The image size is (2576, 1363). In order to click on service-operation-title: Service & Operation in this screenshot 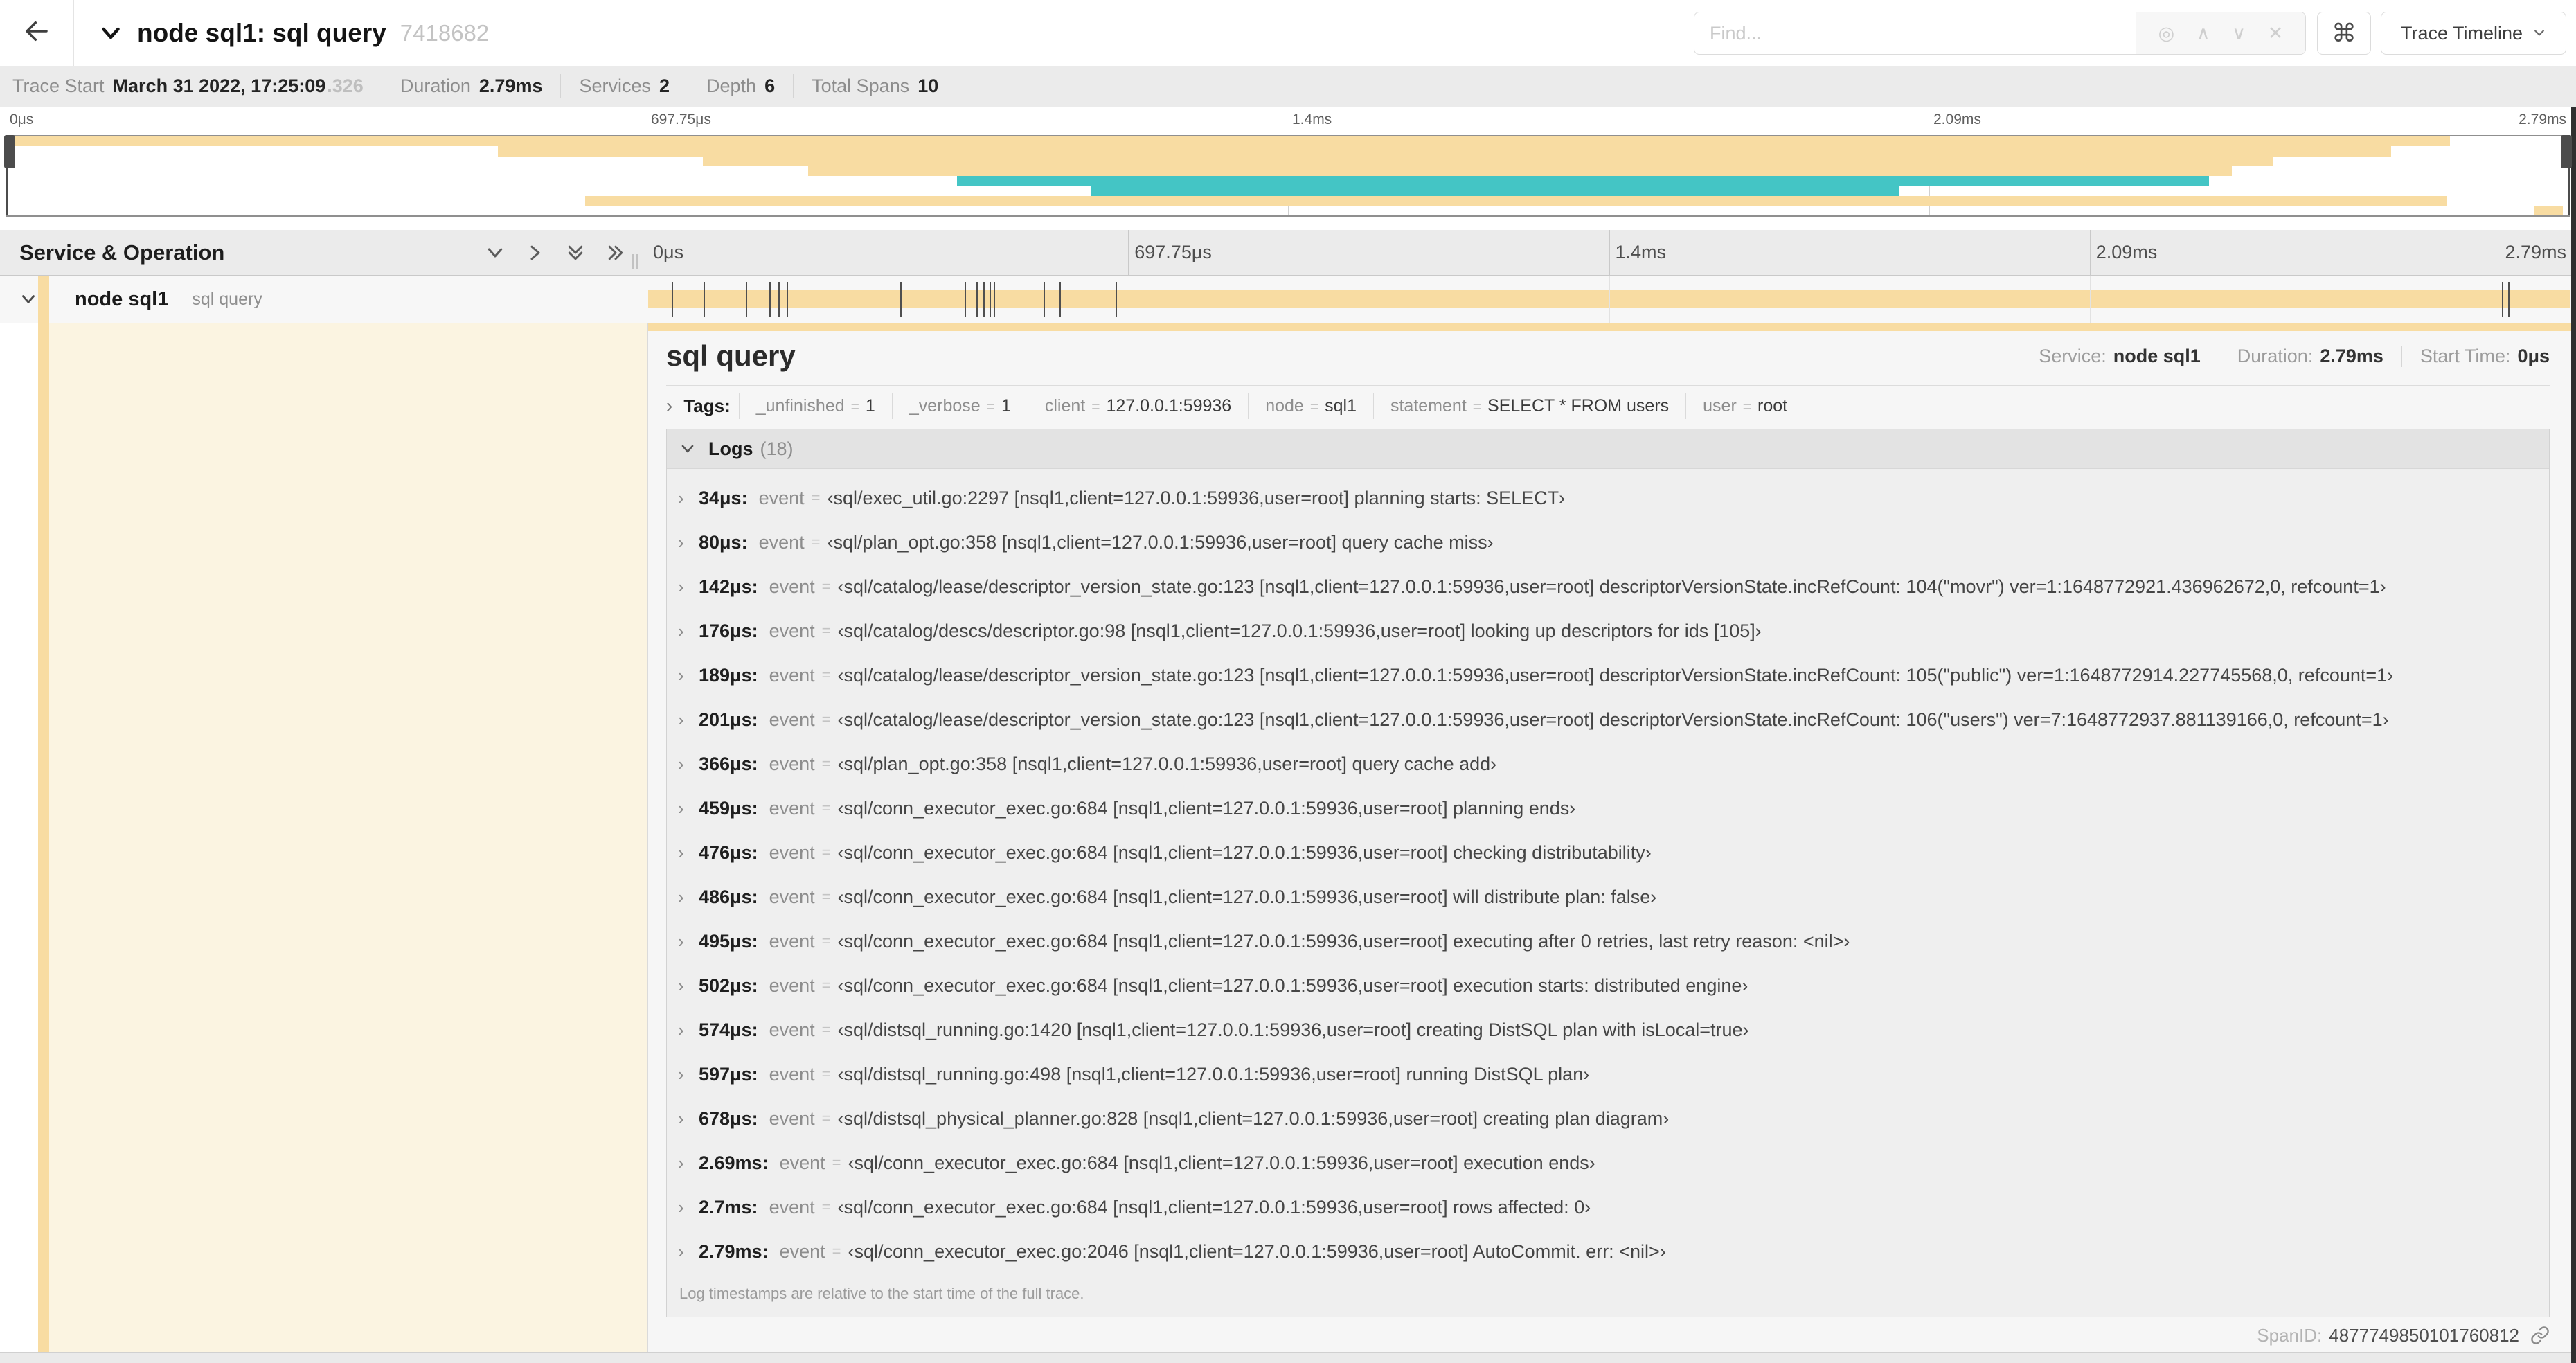, I will do `click(122, 253)`.